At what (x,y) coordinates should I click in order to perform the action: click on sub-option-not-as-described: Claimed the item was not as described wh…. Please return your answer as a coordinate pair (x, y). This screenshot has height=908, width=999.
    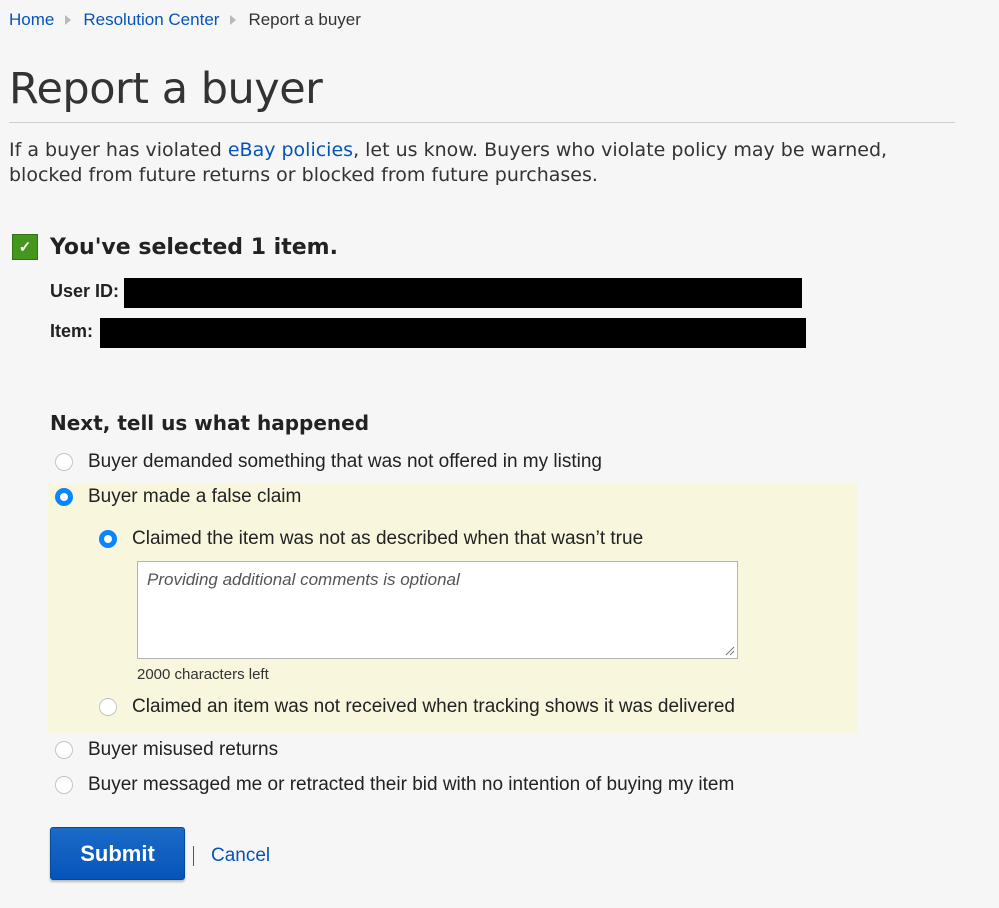
    Looking at the image, I should click on (371, 539).